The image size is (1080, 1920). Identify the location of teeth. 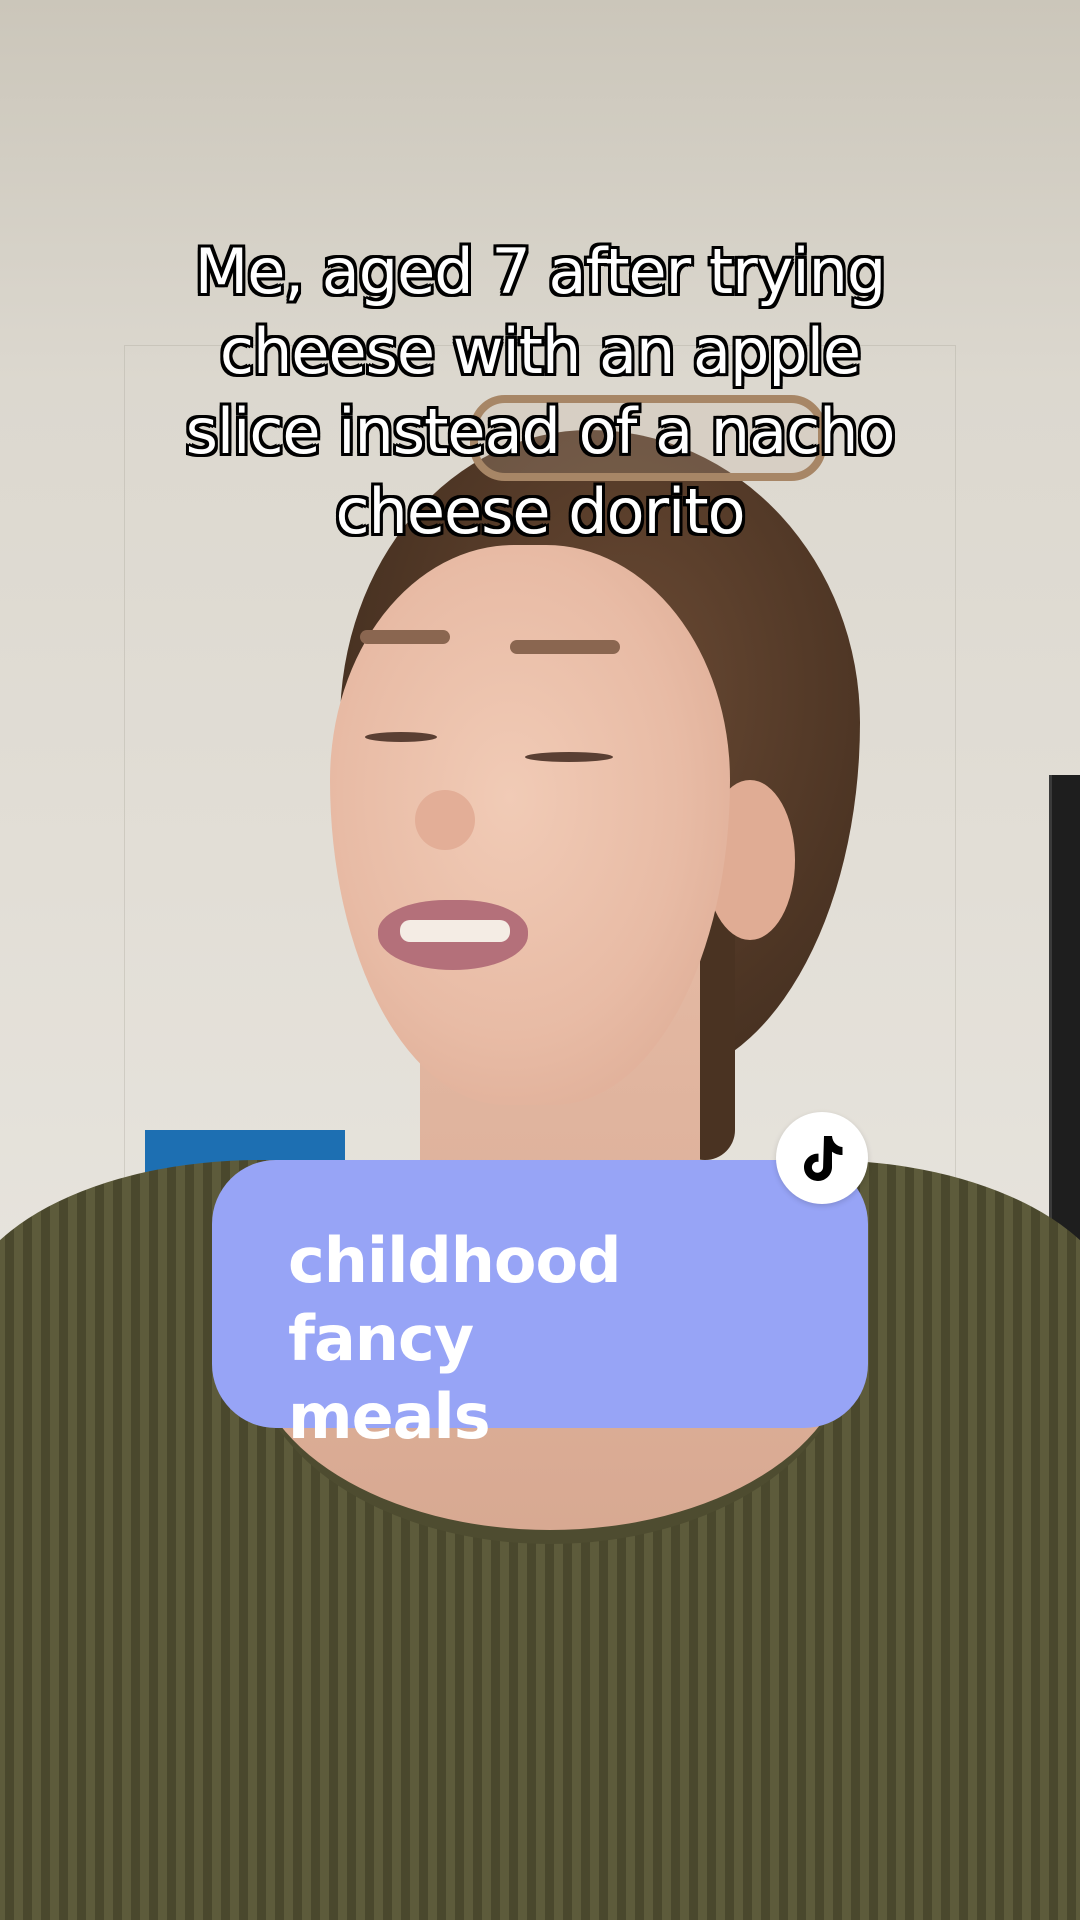
(455, 931).